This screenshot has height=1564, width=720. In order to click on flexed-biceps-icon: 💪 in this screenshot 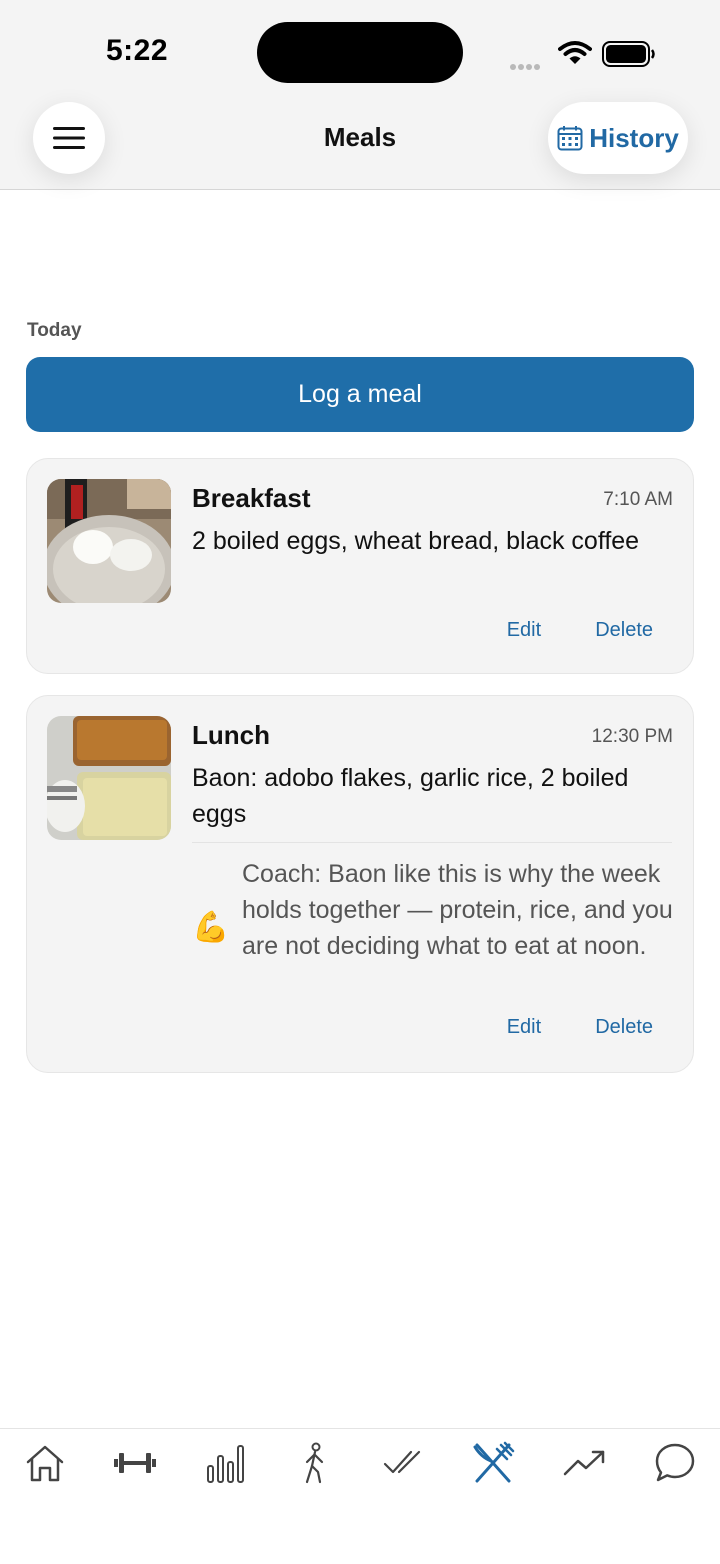, I will do `click(211, 927)`.